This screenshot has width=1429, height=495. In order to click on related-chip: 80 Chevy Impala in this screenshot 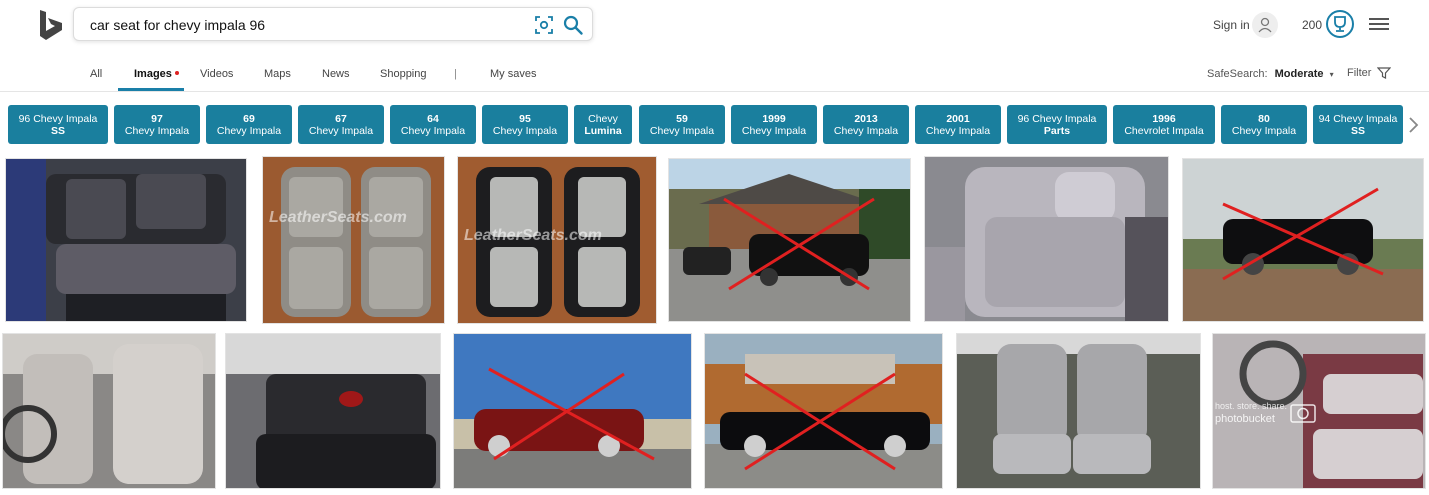, I will do `click(1264, 124)`.